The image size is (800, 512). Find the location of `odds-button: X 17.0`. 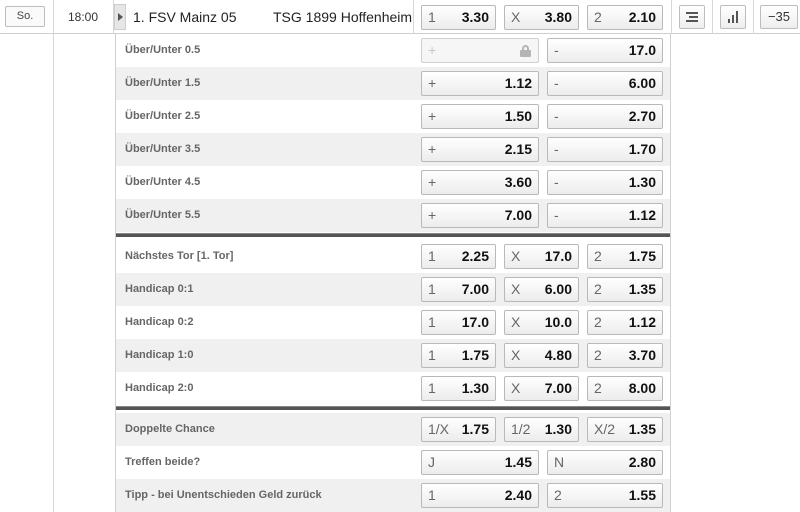

odds-button: X 17.0 is located at coordinates (541, 256).